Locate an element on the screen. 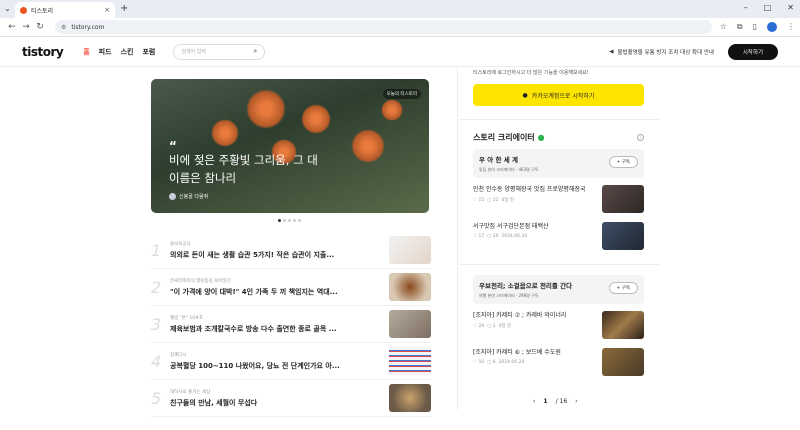  hero-badge: 오늘의 티스토리 is located at coordinates (401, 94).